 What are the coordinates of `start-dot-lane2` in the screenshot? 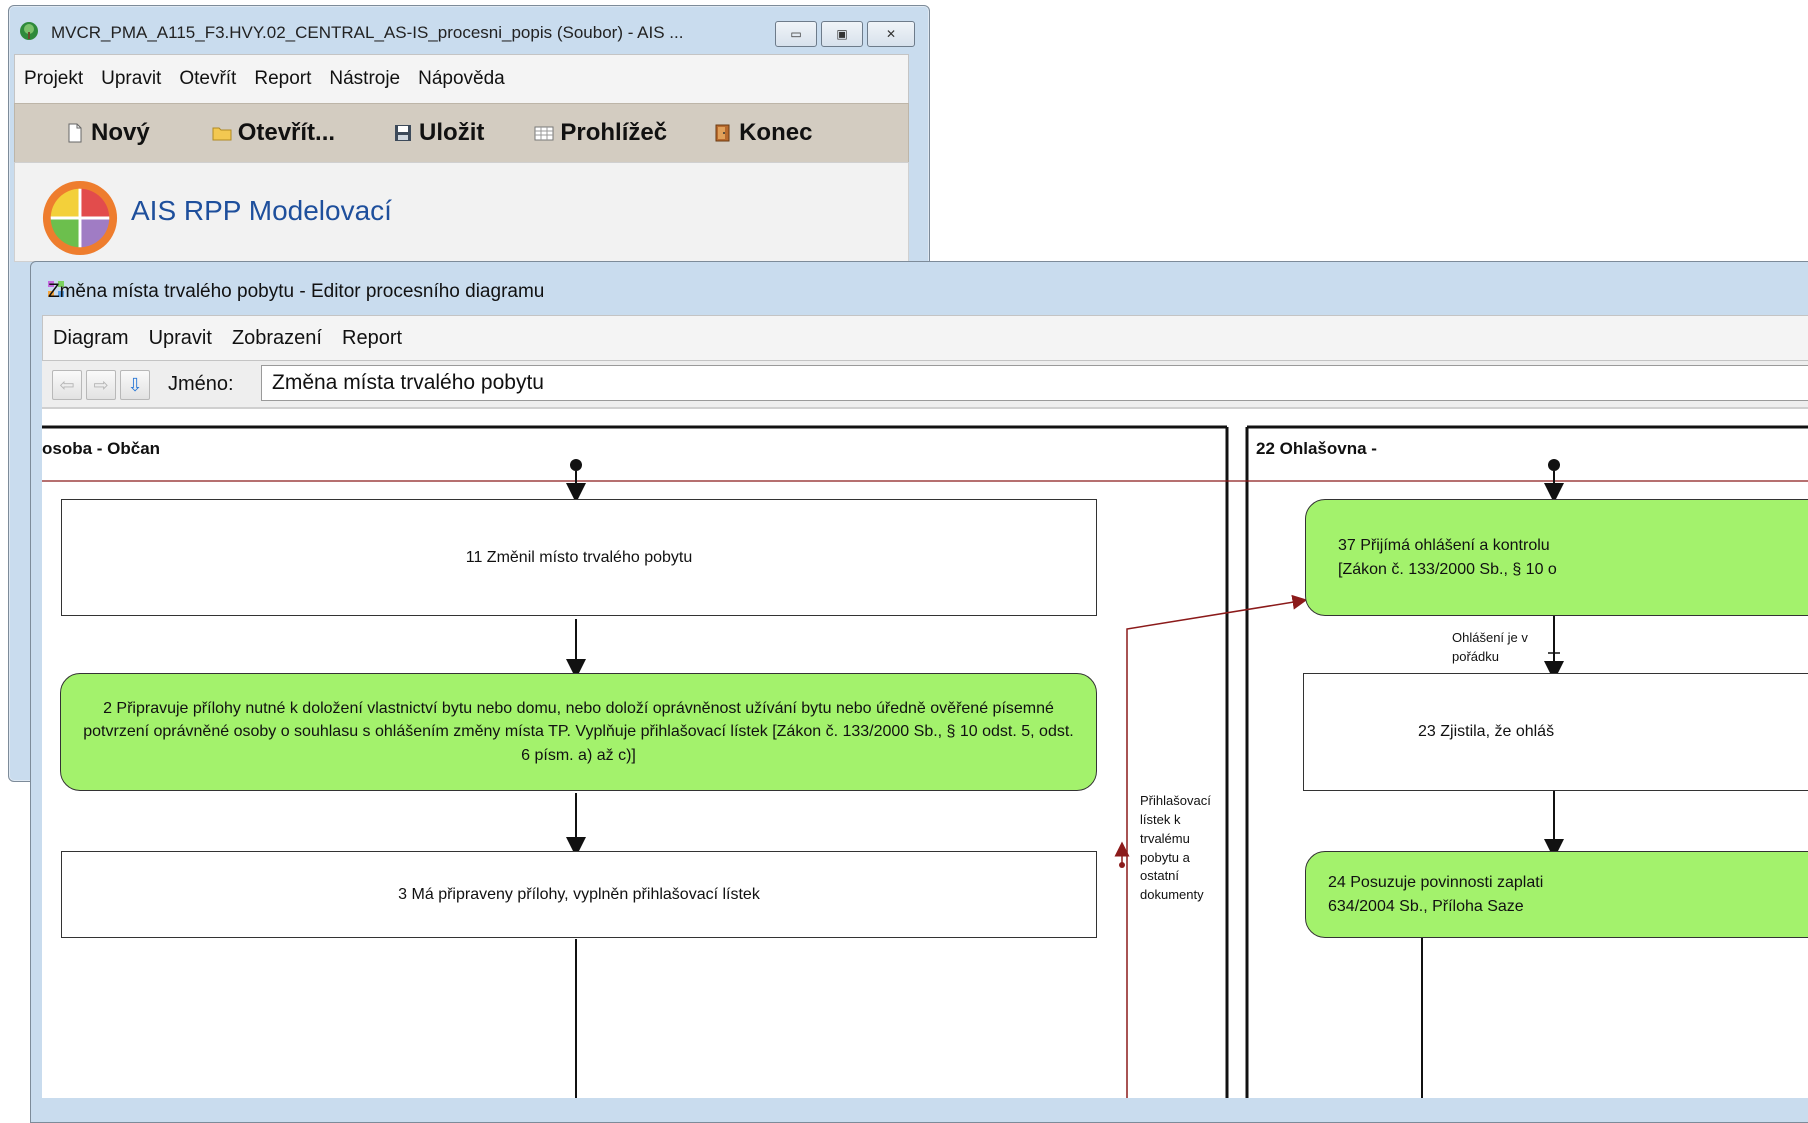 It's located at (1554, 465).